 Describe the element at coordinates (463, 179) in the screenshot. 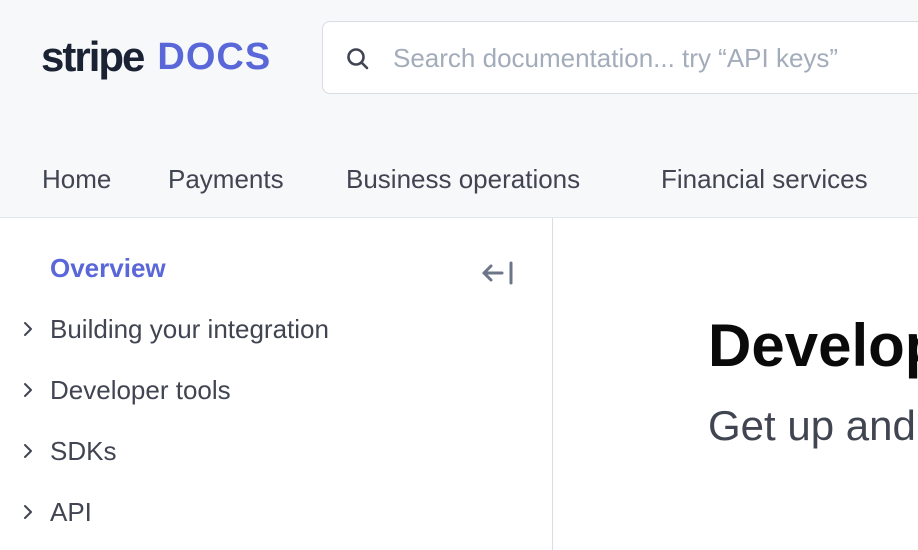

I see `nav-tab-business-operations: Business operations` at that location.